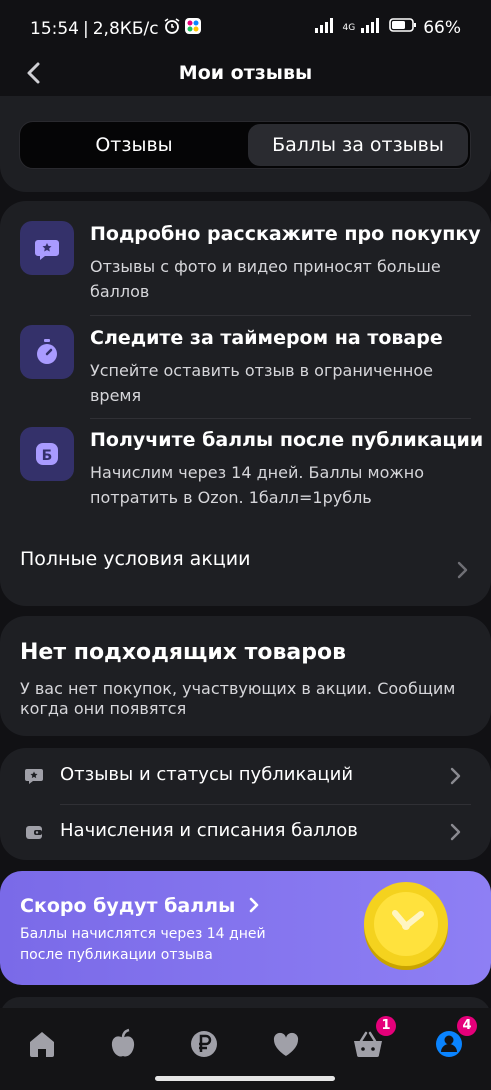  What do you see at coordinates (125, 28) in the screenshot?
I see `status-speed: 2,8КБ/с` at bounding box center [125, 28].